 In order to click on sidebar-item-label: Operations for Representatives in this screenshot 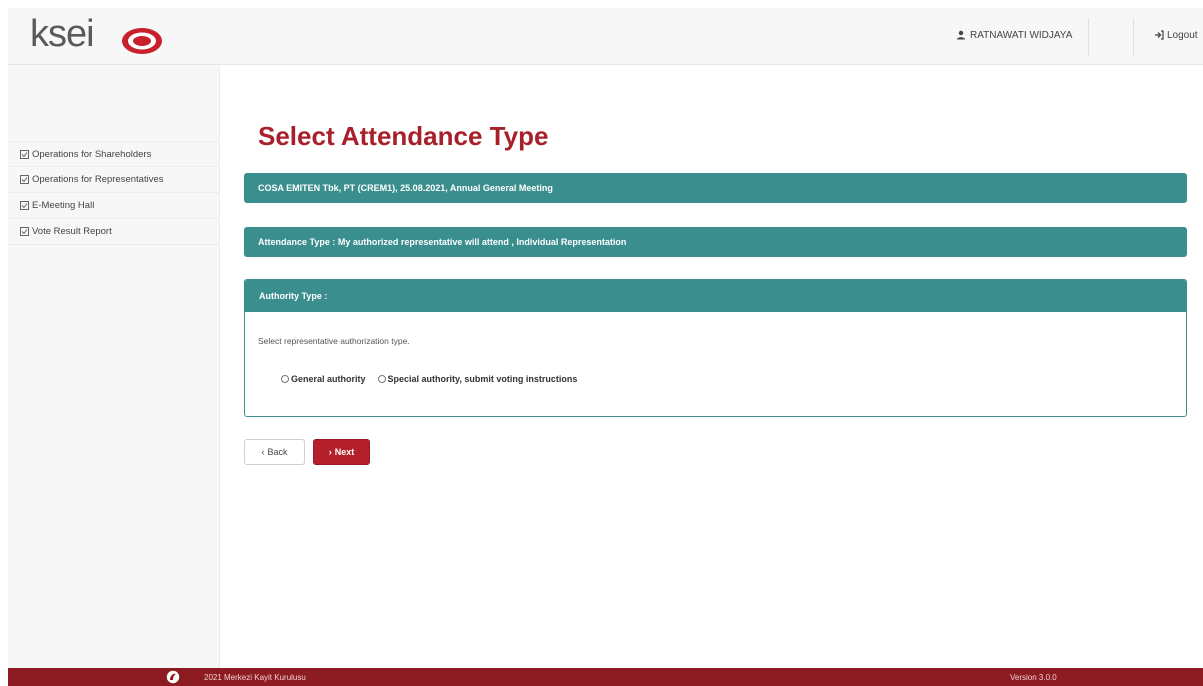, I will do `click(98, 179)`.